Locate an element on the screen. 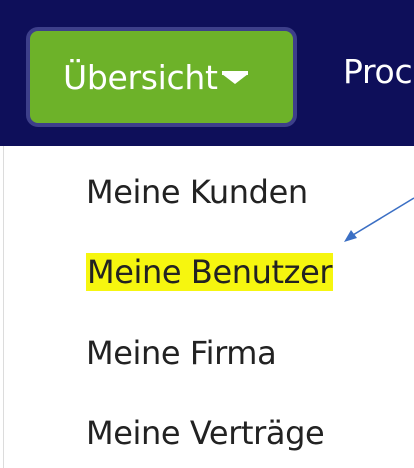 The image size is (414, 468). menu-item-label: Meine Firma is located at coordinates (181, 353).